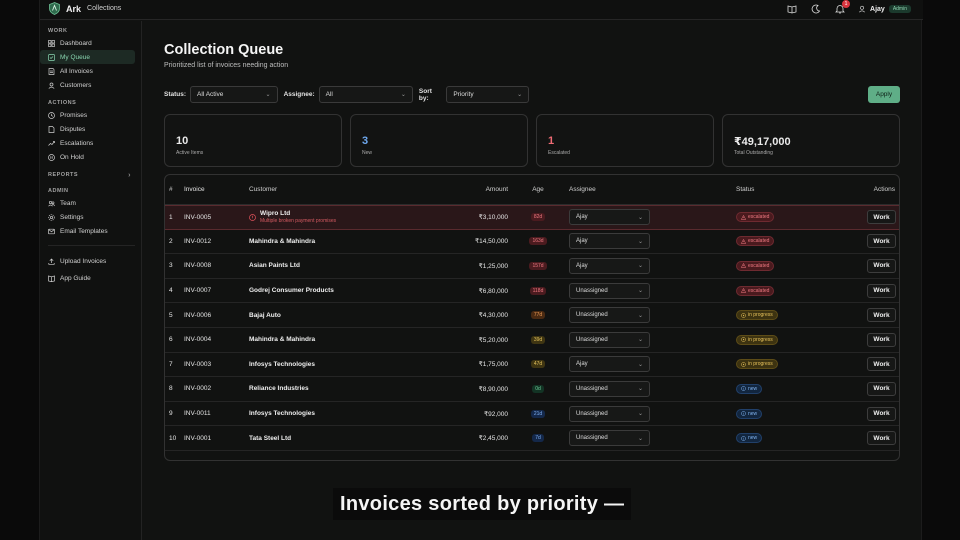 This screenshot has height=540, width=960. What do you see at coordinates (87, 203) in the screenshot?
I see `sidebar-item-team: Team` at bounding box center [87, 203].